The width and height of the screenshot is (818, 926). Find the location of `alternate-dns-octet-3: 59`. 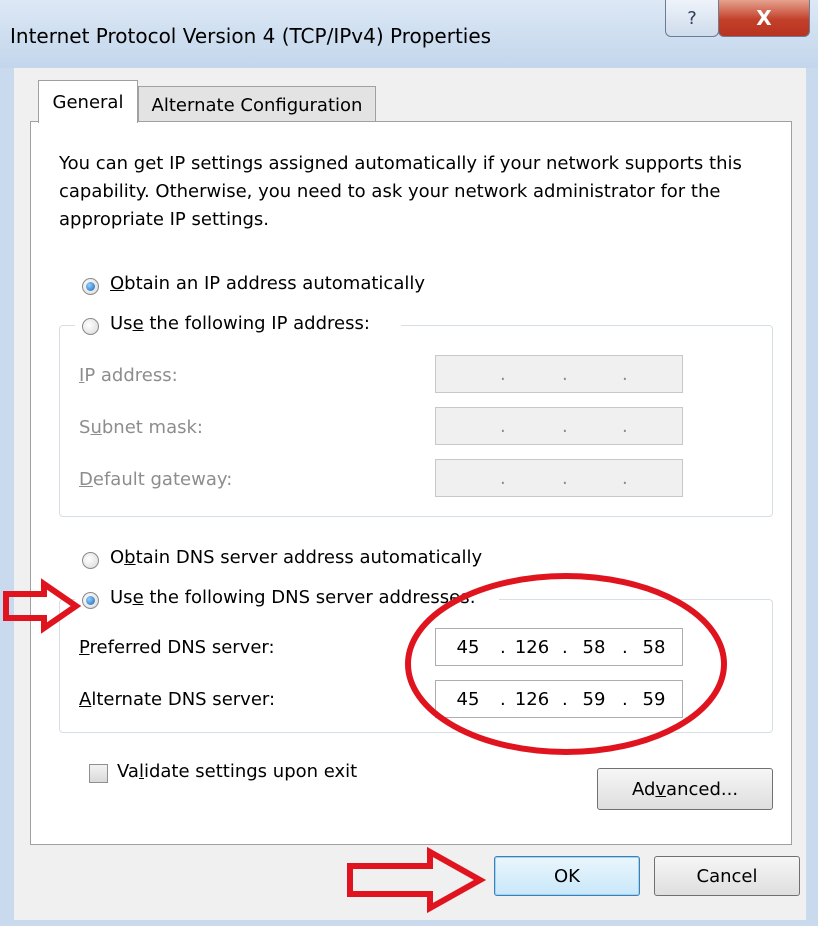

alternate-dns-octet-3: 59 is located at coordinates (594, 699).